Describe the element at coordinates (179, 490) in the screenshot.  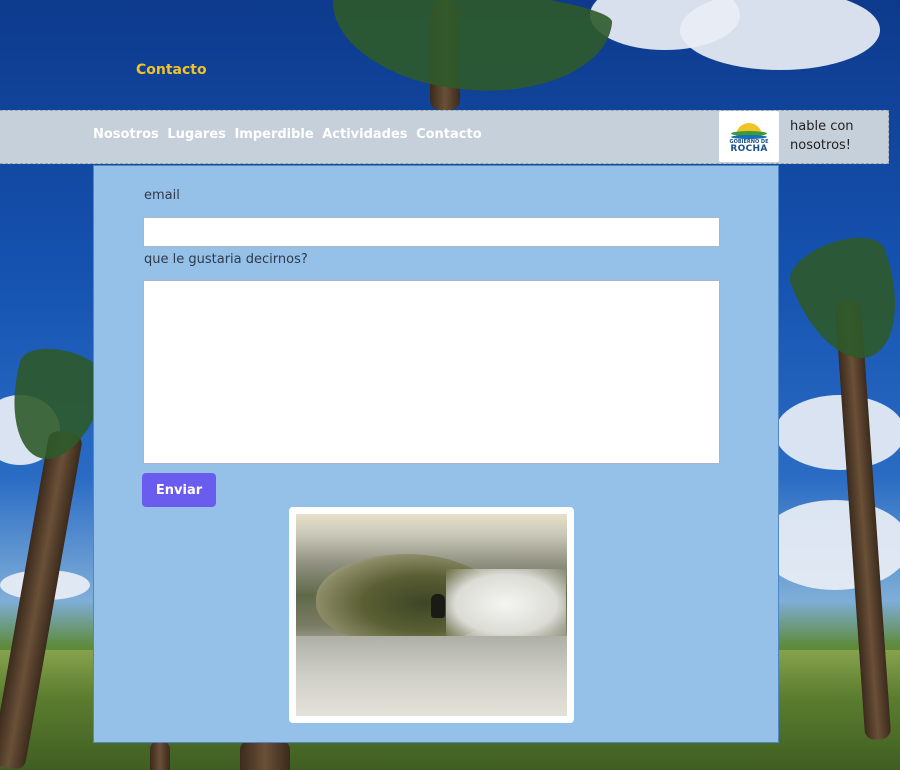
I see `submit-button: Enviar` at that location.